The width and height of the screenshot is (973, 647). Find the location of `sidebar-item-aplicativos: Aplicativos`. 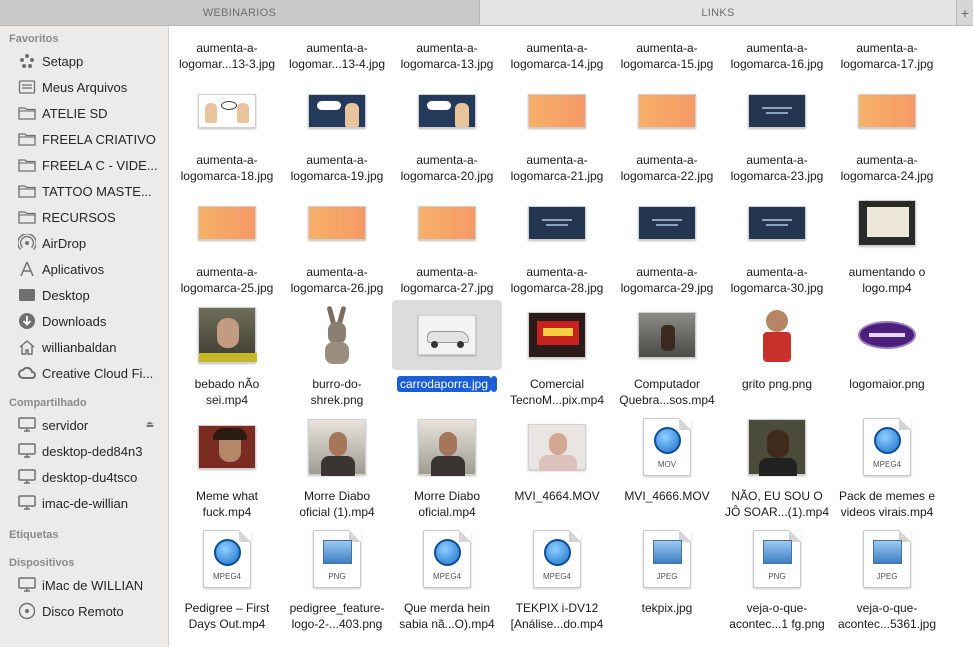

sidebar-item-aplicativos: Aplicativos is located at coordinates (84, 269).